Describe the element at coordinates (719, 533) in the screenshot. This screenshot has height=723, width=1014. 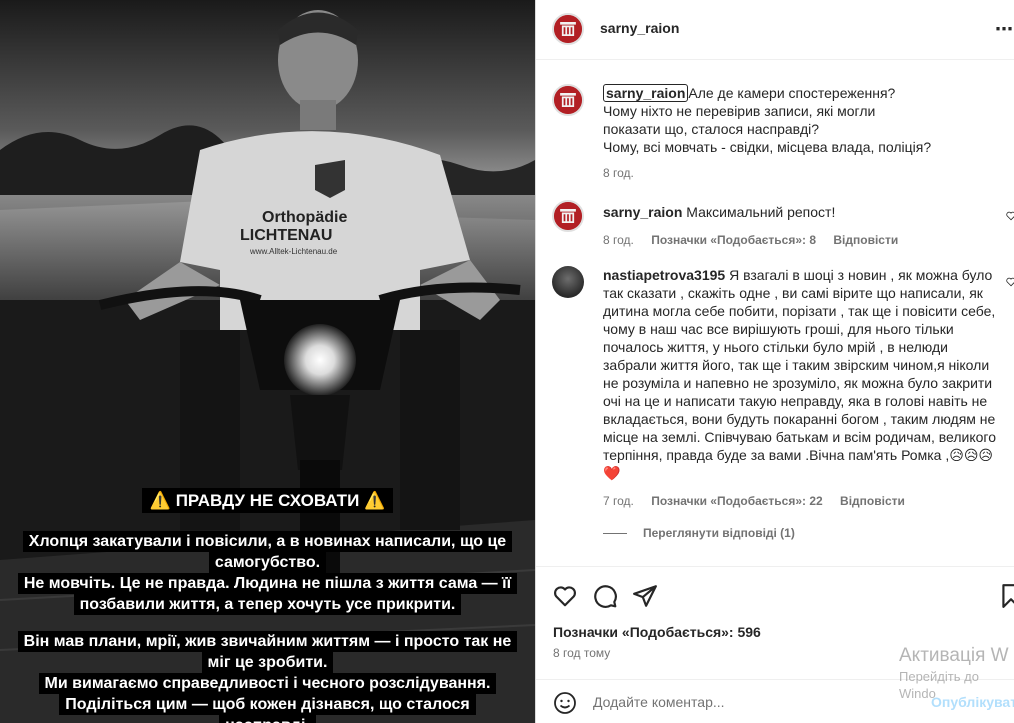
I see `view-replies-label: Переглянути відповіді (1)` at that location.